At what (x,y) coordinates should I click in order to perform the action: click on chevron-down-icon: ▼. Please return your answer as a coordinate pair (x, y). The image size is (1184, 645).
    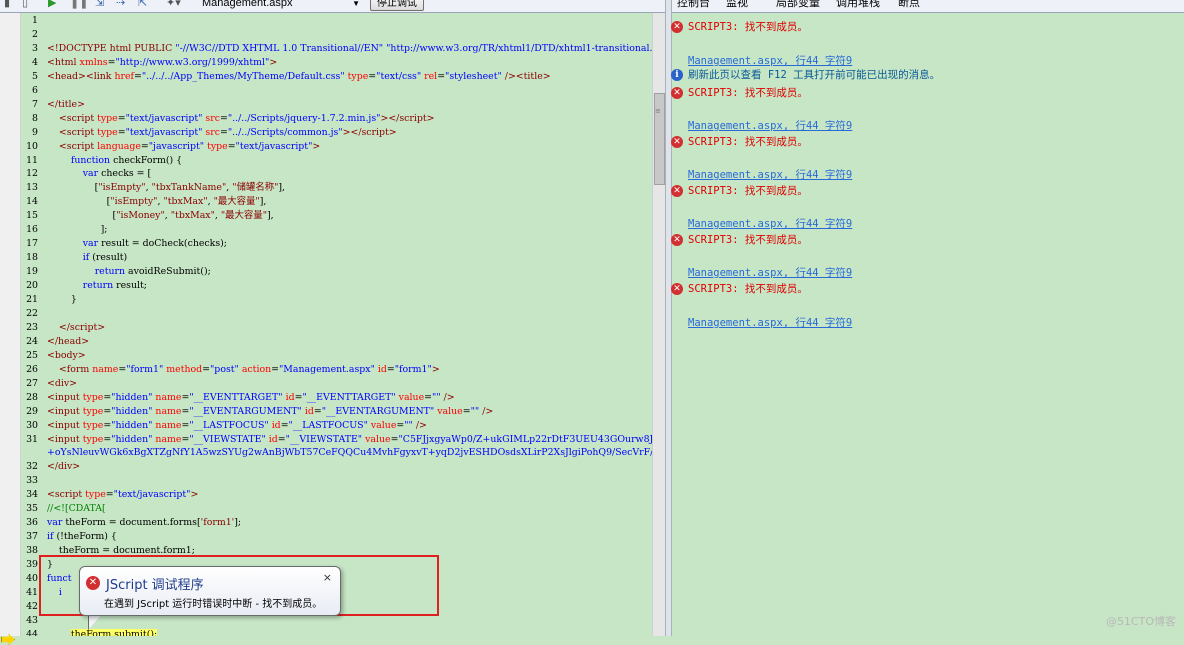
    Looking at the image, I should click on (356, 4).